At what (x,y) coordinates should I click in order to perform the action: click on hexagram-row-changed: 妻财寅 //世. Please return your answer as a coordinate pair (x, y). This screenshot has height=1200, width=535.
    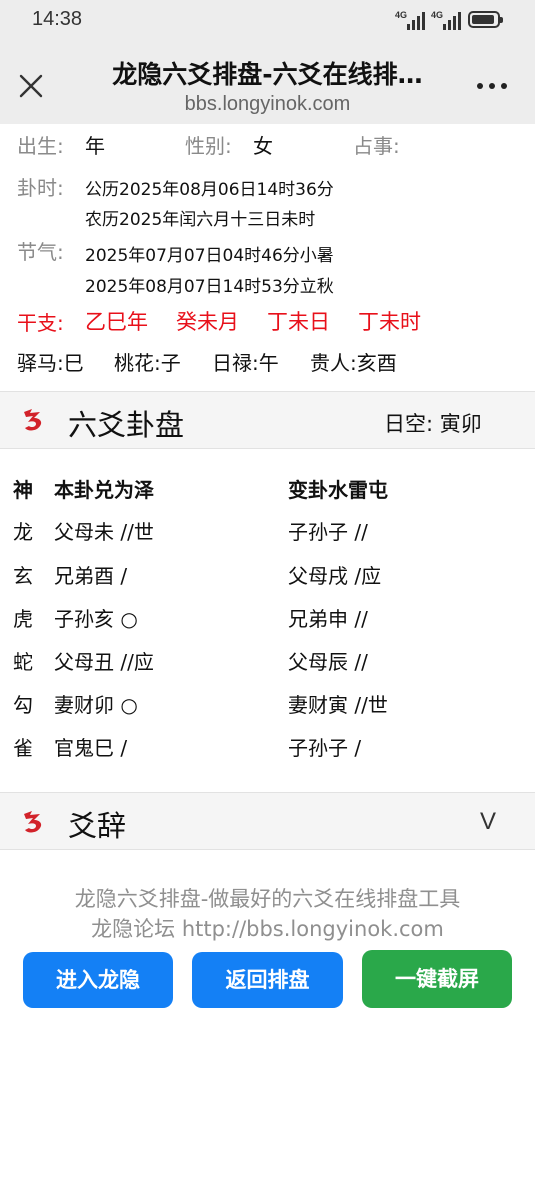
    Looking at the image, I should click on (338, 705).